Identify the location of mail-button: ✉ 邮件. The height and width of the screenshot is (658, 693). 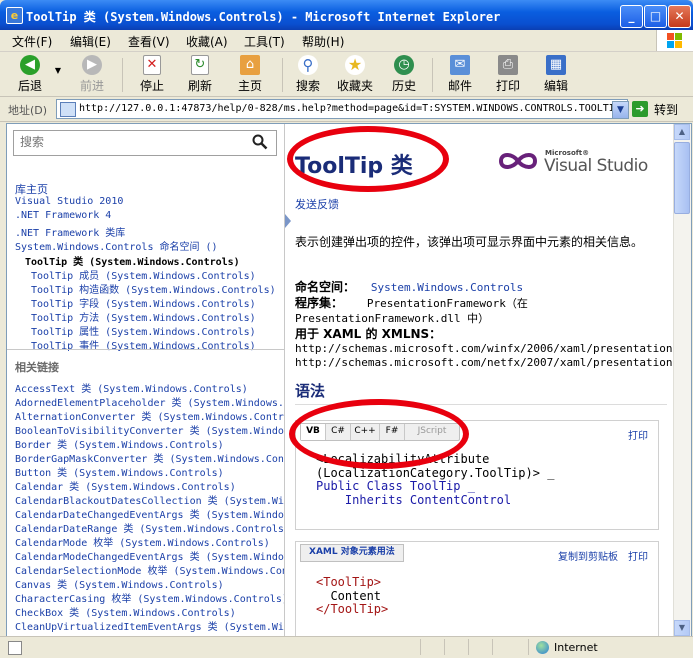
(460, 74).